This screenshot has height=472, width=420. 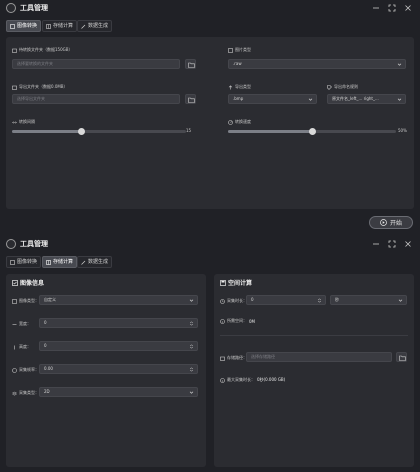 I want to click on duration-unit-select: 秒, so click(x=368, y=300).